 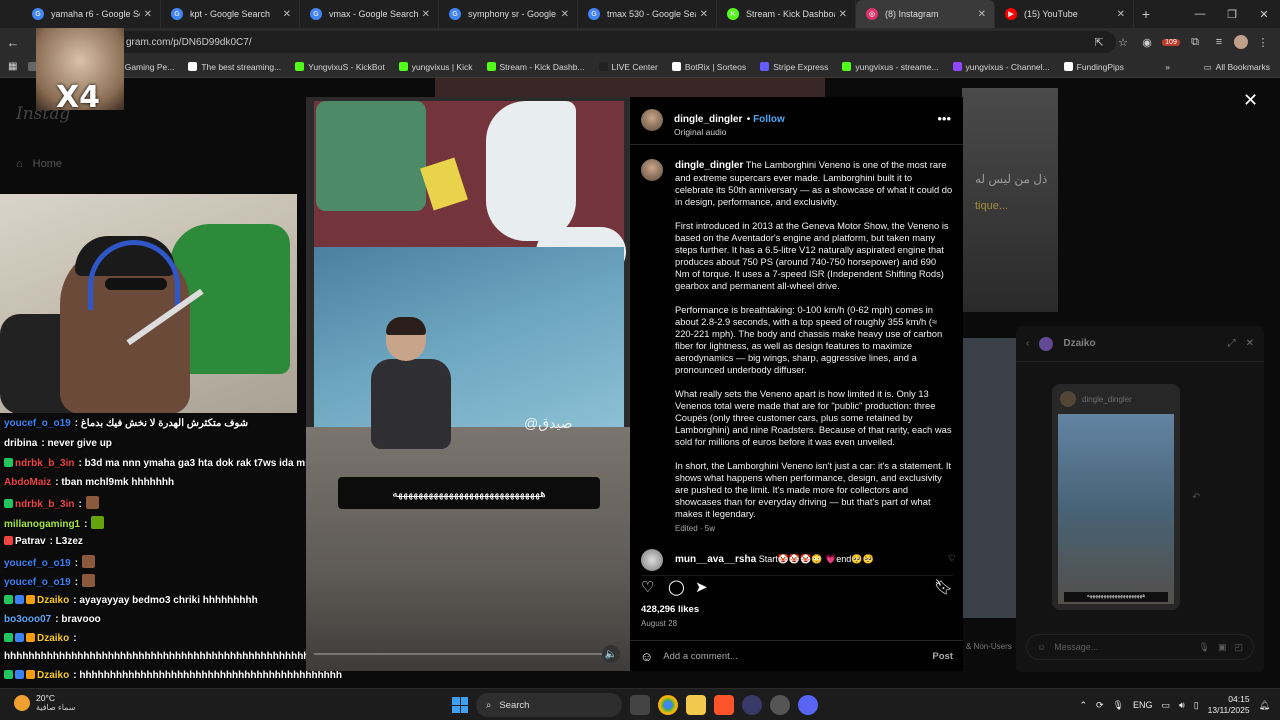 What do you see at coordinates (1064, 14) in the screenshot?
I see `browser-tab: ▶ (15) YouTube ✕` at bounding box center [1064, 14].